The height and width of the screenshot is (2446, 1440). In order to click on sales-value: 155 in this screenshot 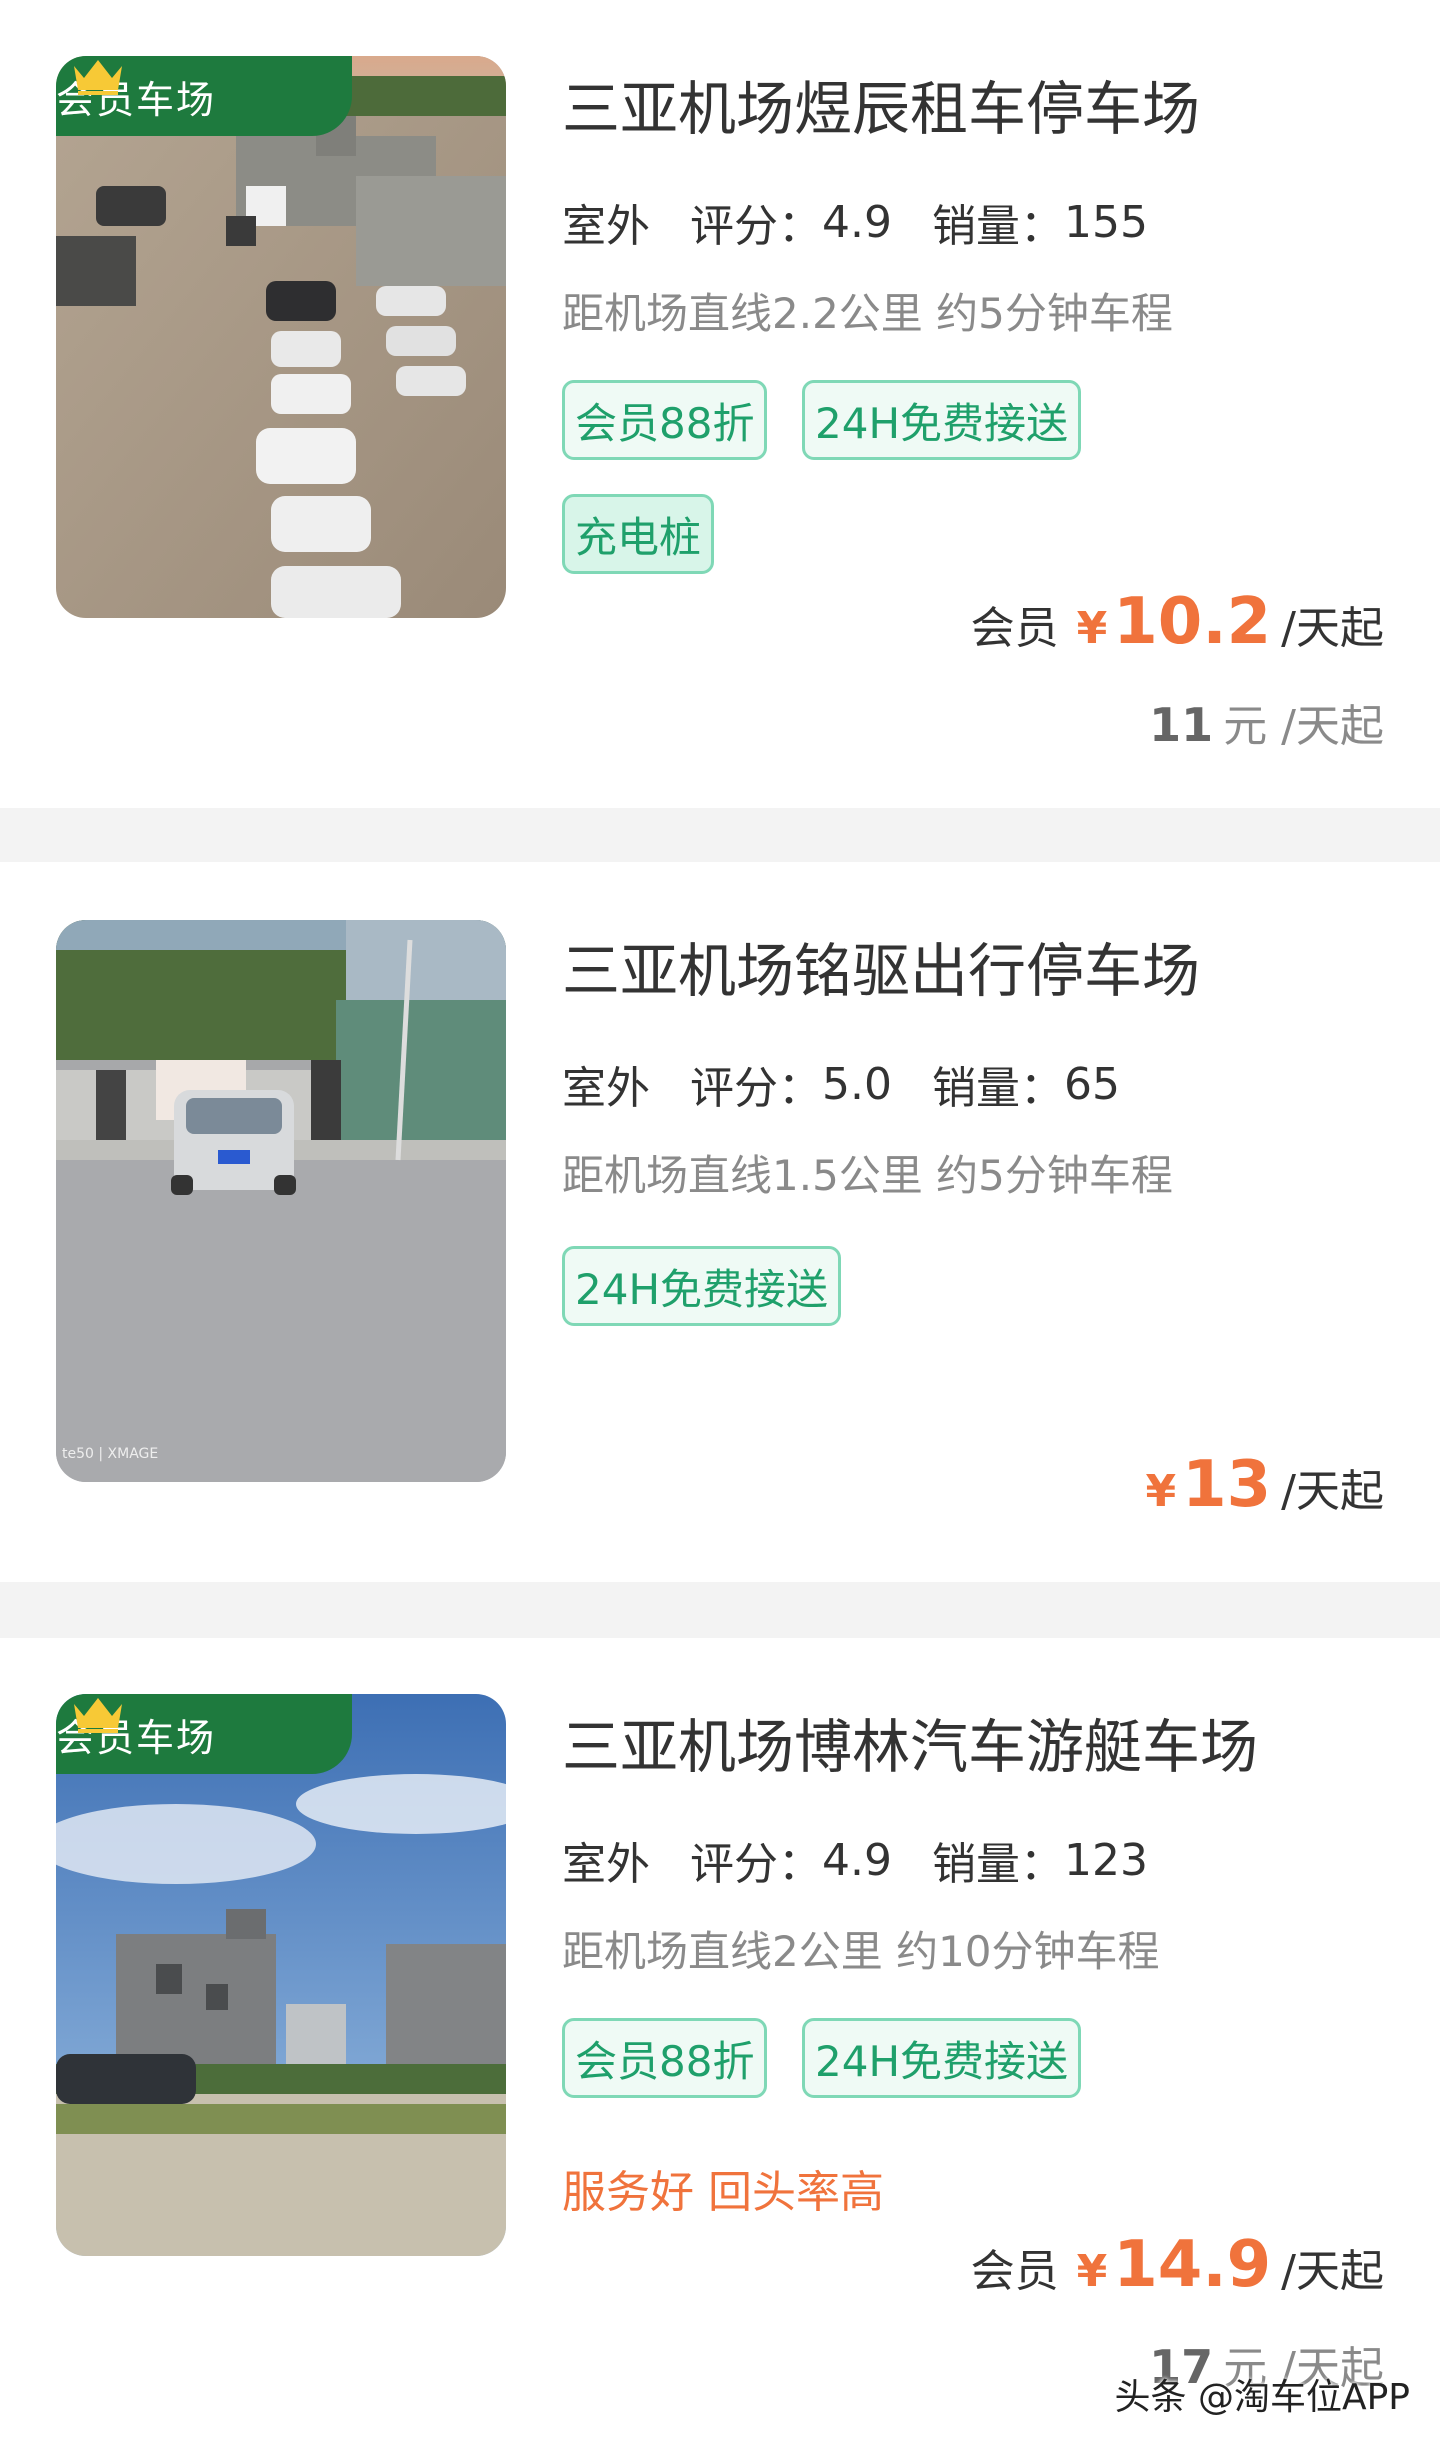, I will do `click(1105, 222)`.